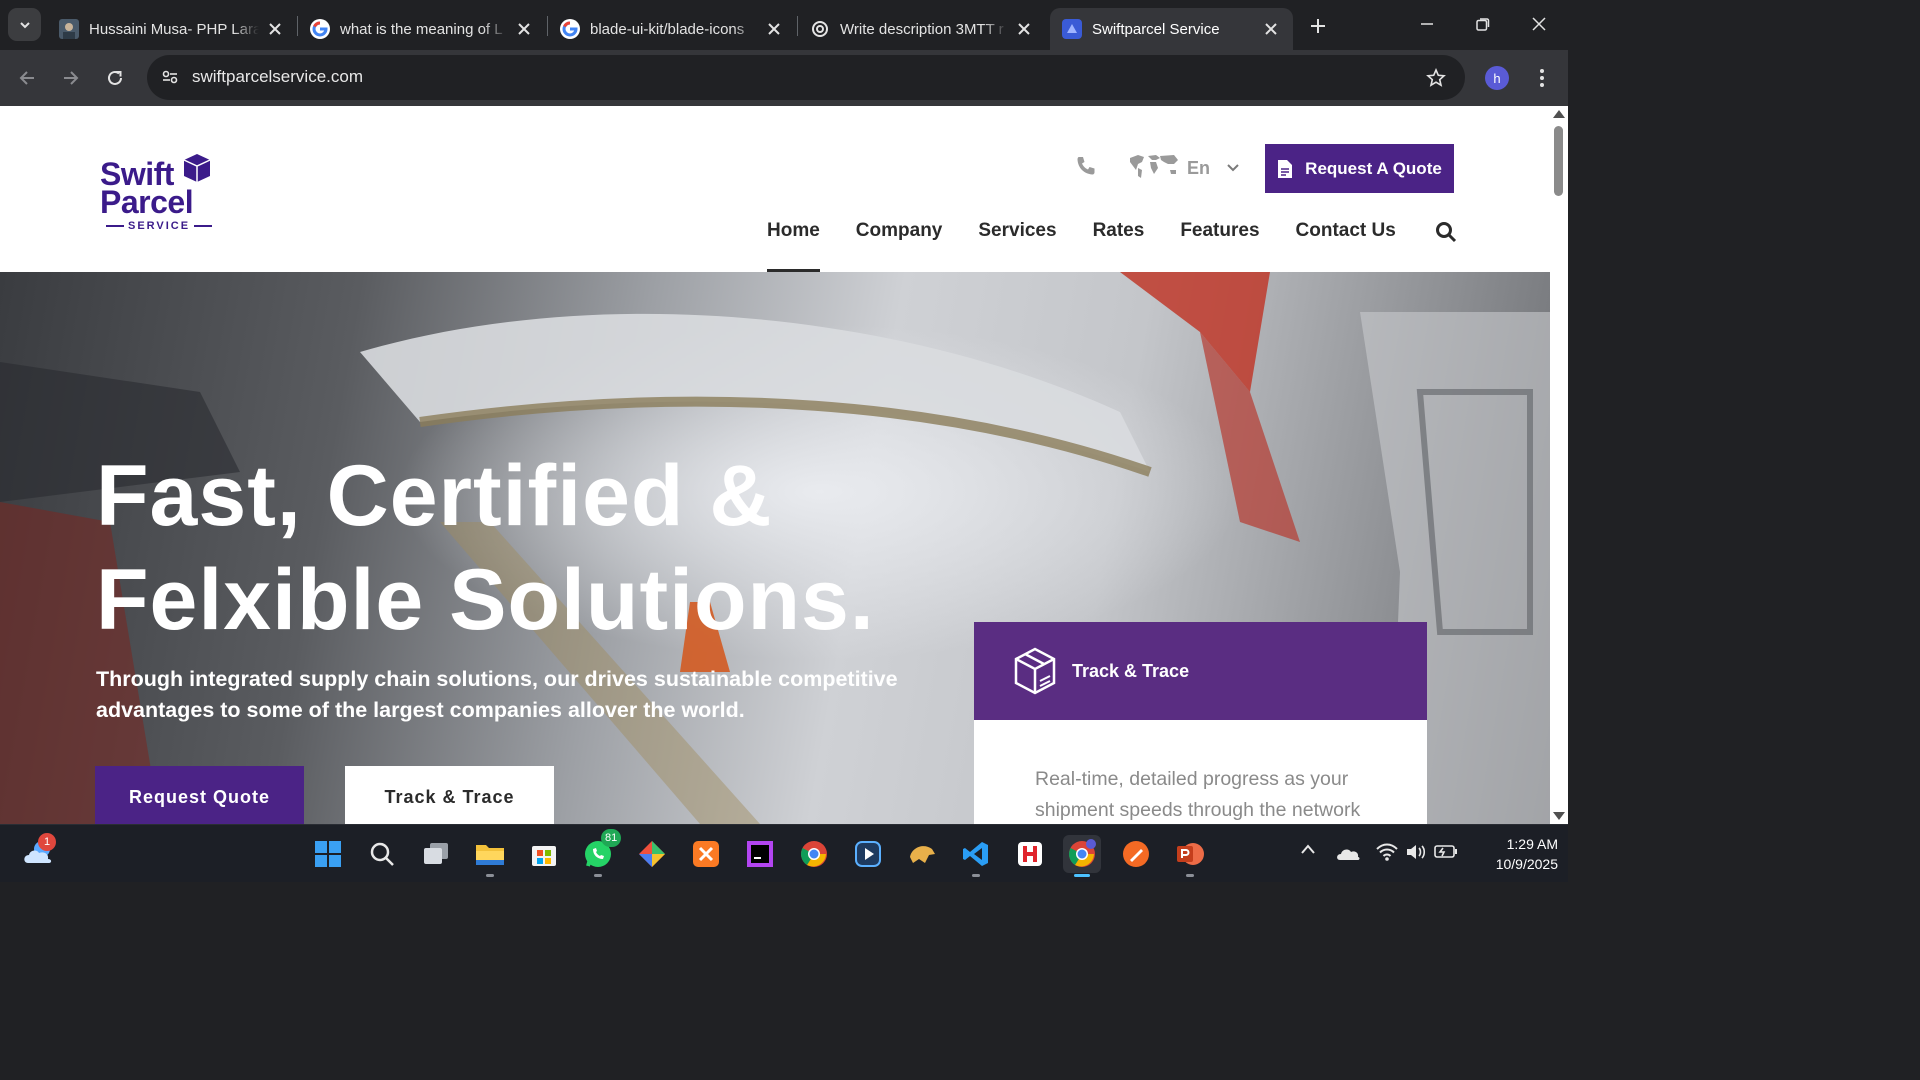  I want to click on browser-tab-3: blade-ui-kit/blade-icons, so click(672, 29).